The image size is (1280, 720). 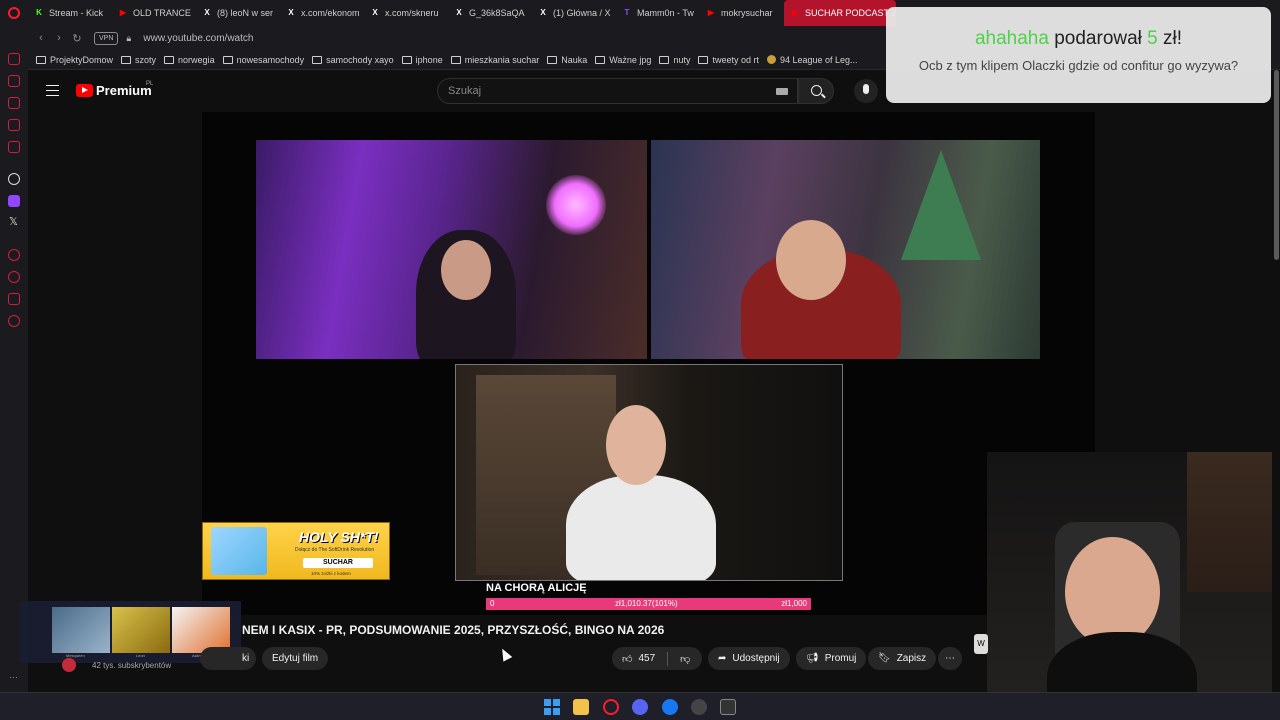 I want to click on lock-icon: 🔒︎, so click(x=130, y=38).